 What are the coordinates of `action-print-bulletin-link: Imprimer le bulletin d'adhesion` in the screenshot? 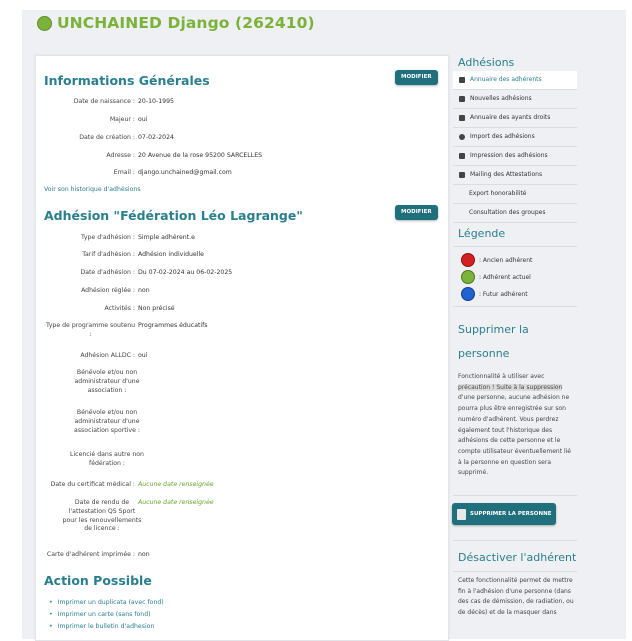 It's located at (106, 627).